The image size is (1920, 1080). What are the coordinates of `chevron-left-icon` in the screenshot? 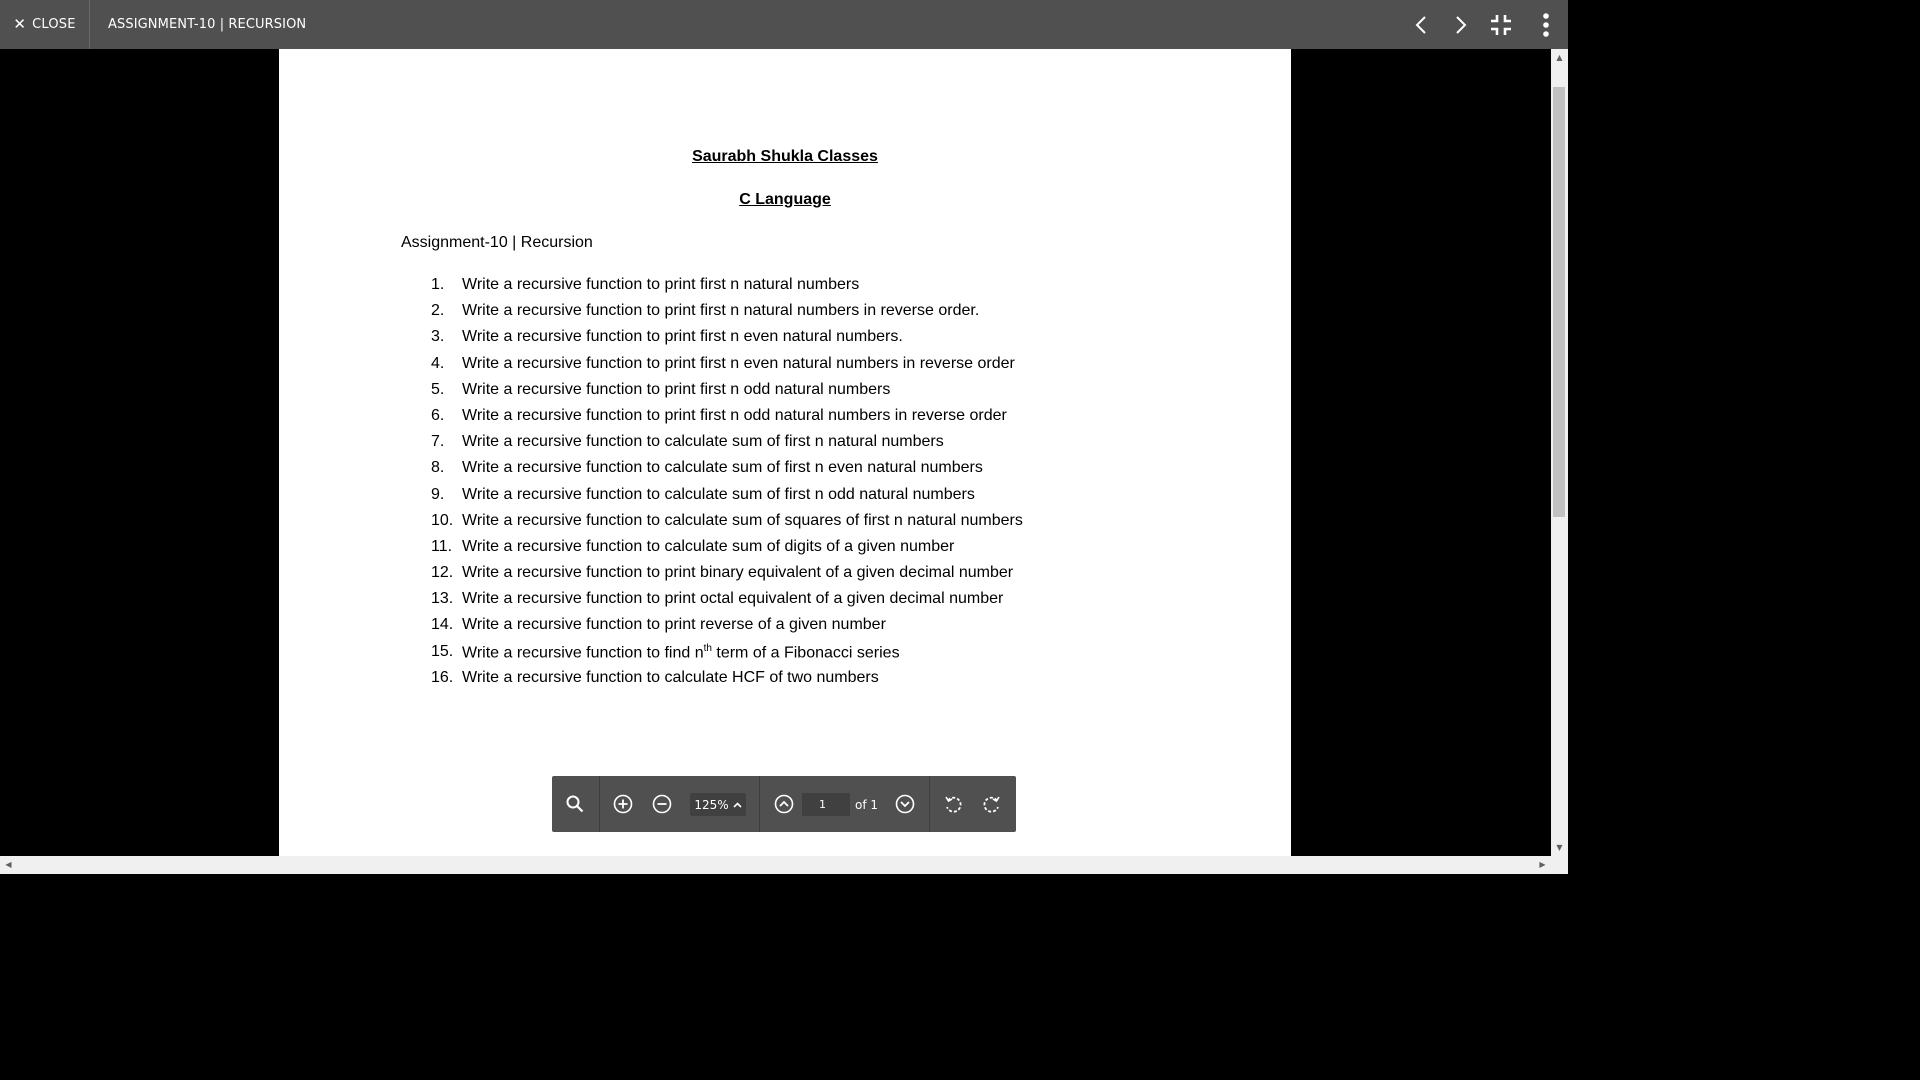 It's located at (1420, 24).